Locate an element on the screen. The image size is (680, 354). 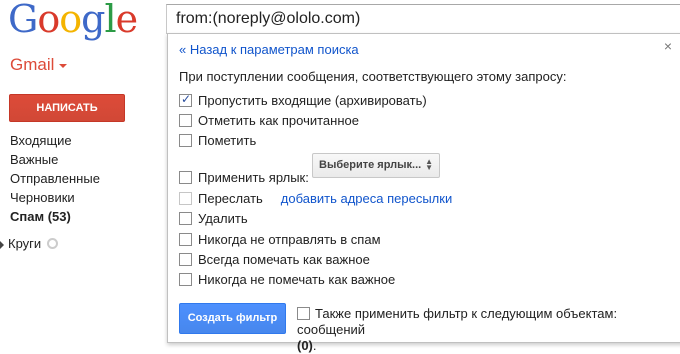
gmail-label: Gmail is located at coordinates (32, 64).